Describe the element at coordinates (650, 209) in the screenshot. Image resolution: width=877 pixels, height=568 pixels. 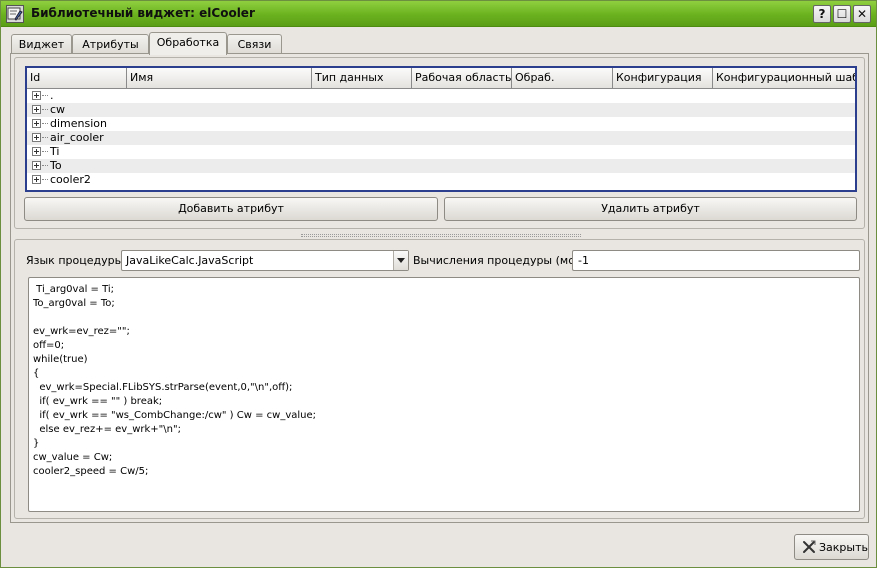
I see `delete-attribute-button: Удалить атрибут` at that location.